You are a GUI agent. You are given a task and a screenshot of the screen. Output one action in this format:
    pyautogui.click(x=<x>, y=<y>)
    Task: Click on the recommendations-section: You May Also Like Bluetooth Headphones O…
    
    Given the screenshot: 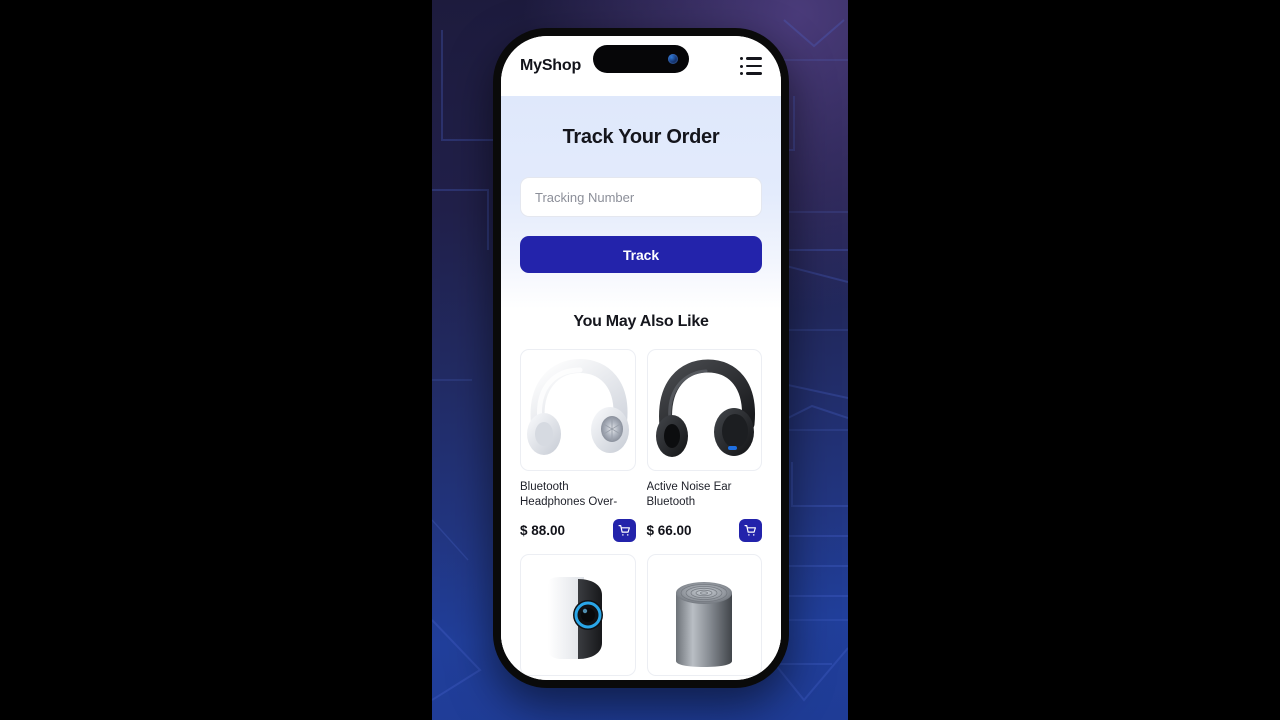 What is the action you would take?
    pyautogui.click(x=641, y=492)
    